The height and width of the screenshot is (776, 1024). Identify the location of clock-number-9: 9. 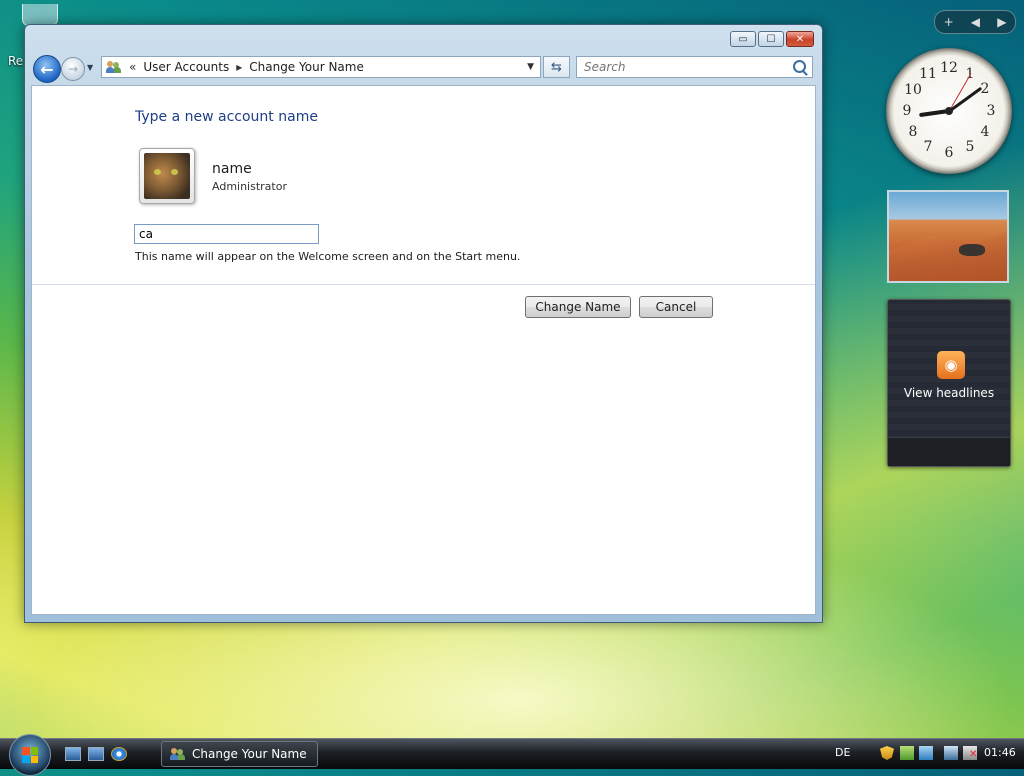
(907, 111).